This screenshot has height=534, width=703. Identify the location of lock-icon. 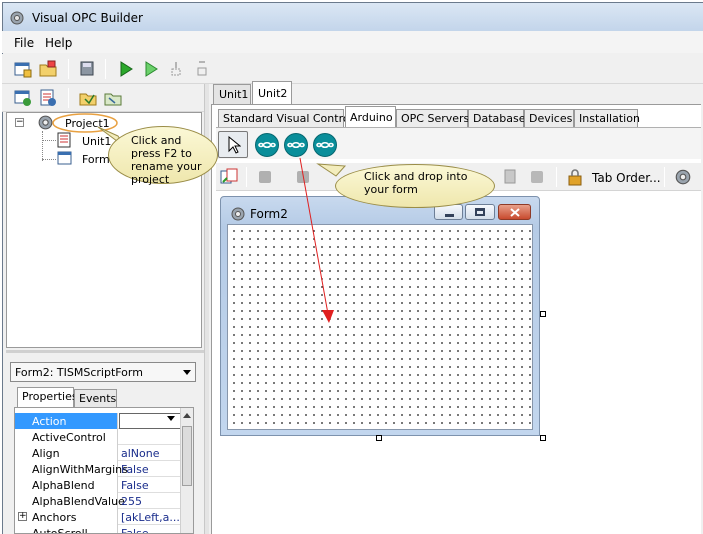
(575, 177).